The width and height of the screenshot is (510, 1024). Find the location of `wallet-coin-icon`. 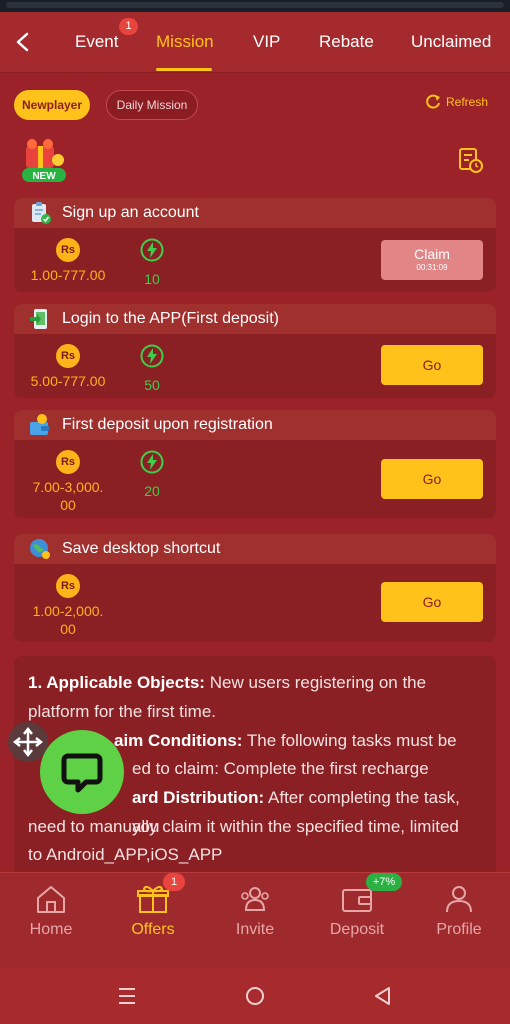

wallet-coin-icon is located at coordinates (39, 424).